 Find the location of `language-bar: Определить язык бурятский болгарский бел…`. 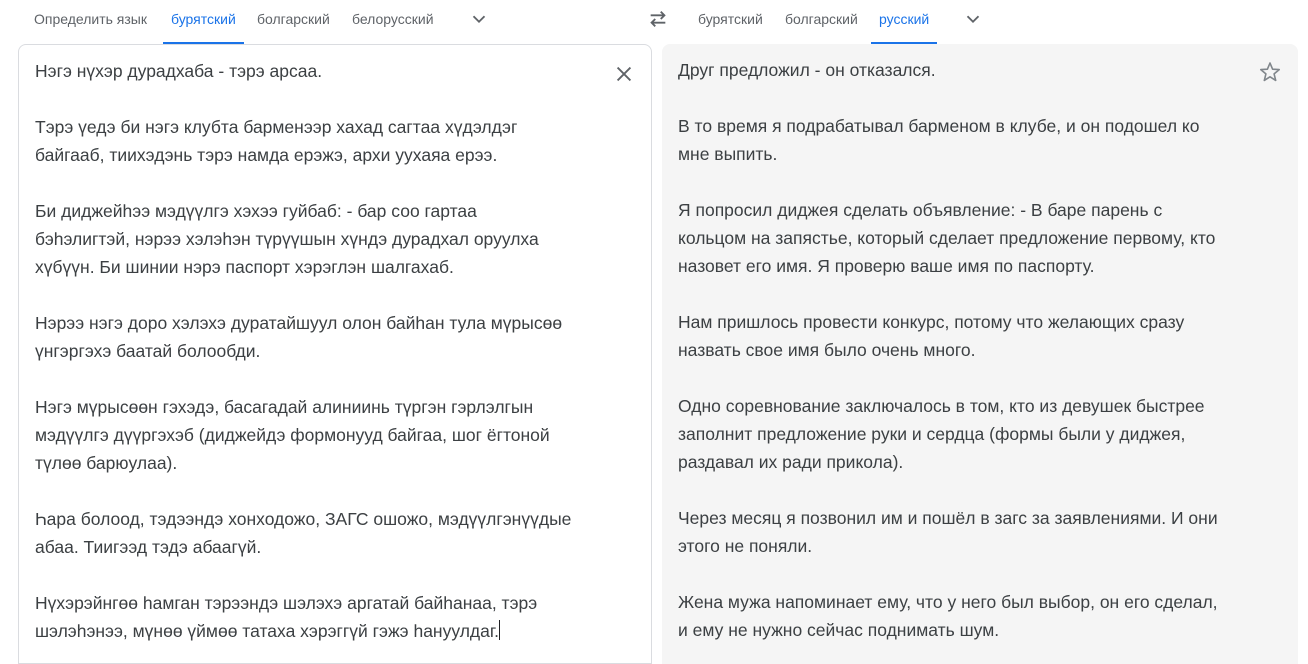

language-bar: Определить язык бурятский болгарский бел… is located at coordinates (654, 22).